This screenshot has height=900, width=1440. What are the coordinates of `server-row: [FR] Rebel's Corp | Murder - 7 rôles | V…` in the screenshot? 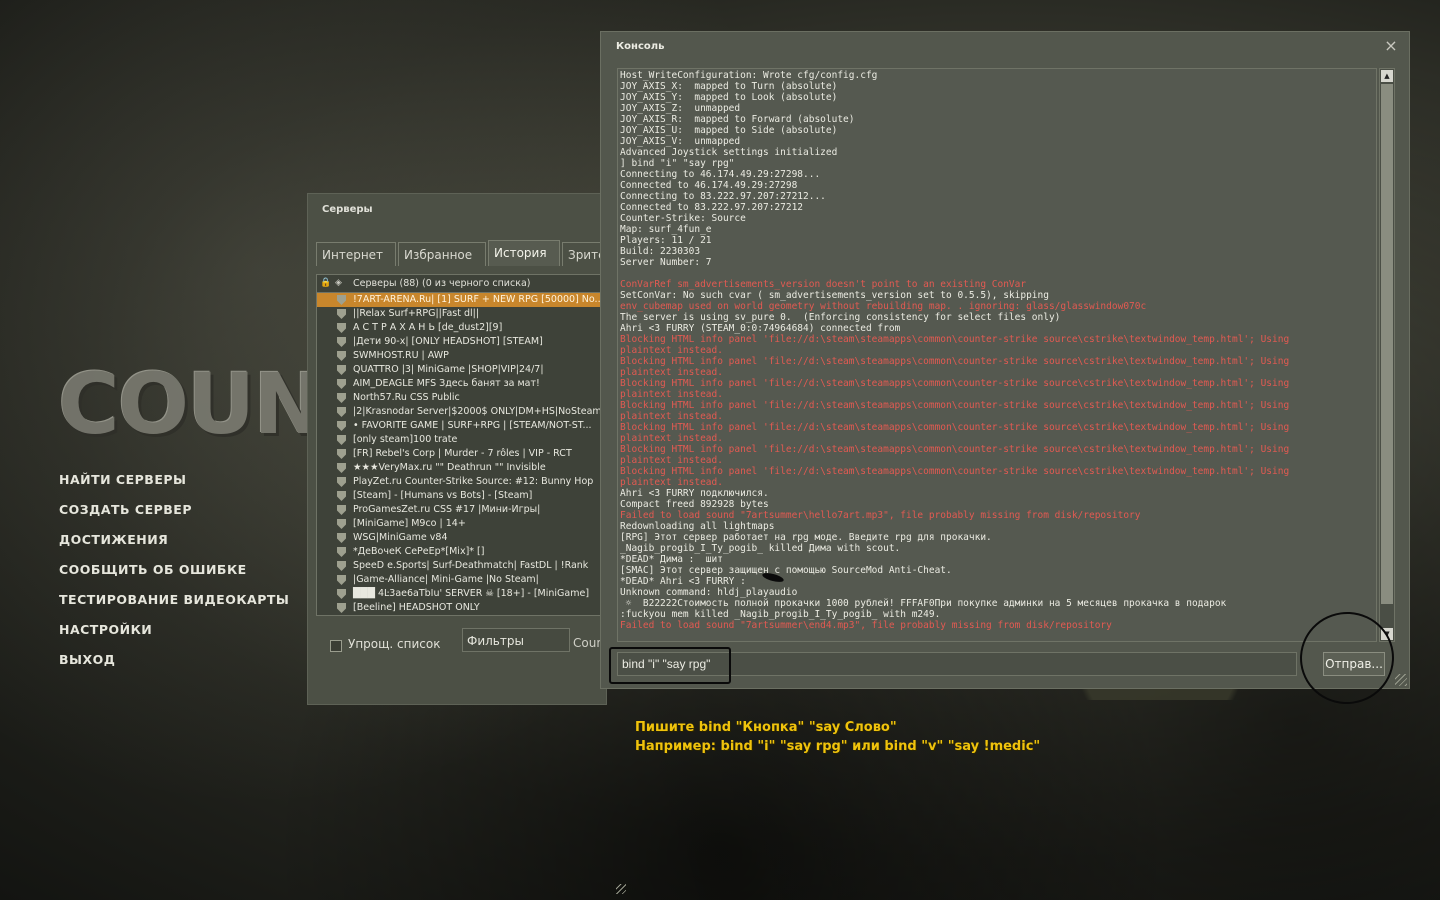 It's located at (462, 454).